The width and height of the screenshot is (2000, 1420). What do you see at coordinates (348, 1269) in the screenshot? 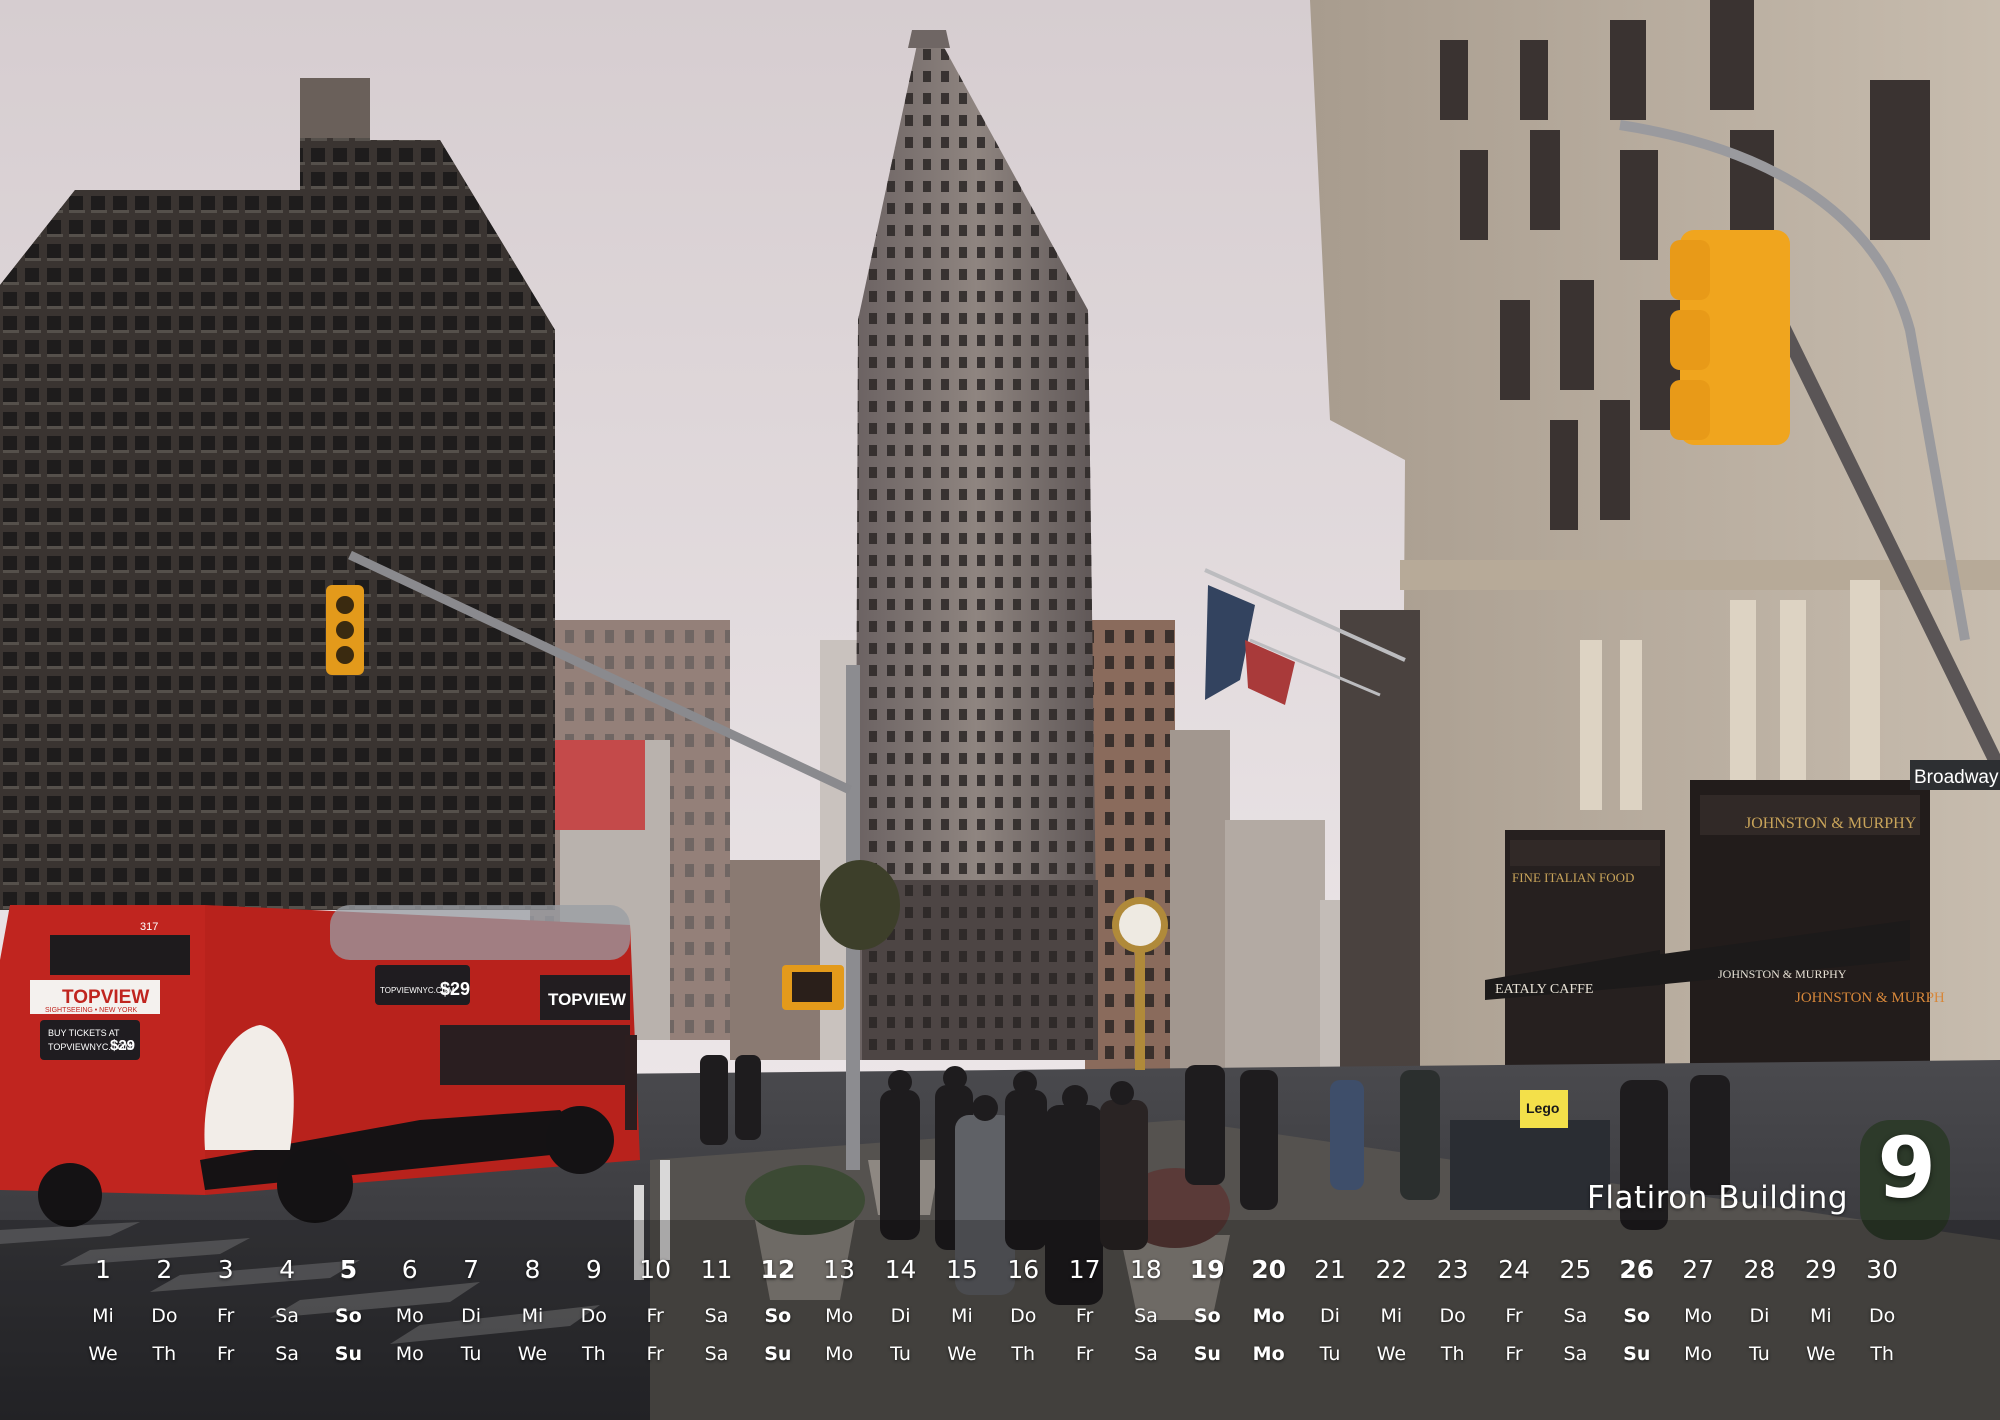
I see `day-number: 5` at bounding box center [348, 1269].